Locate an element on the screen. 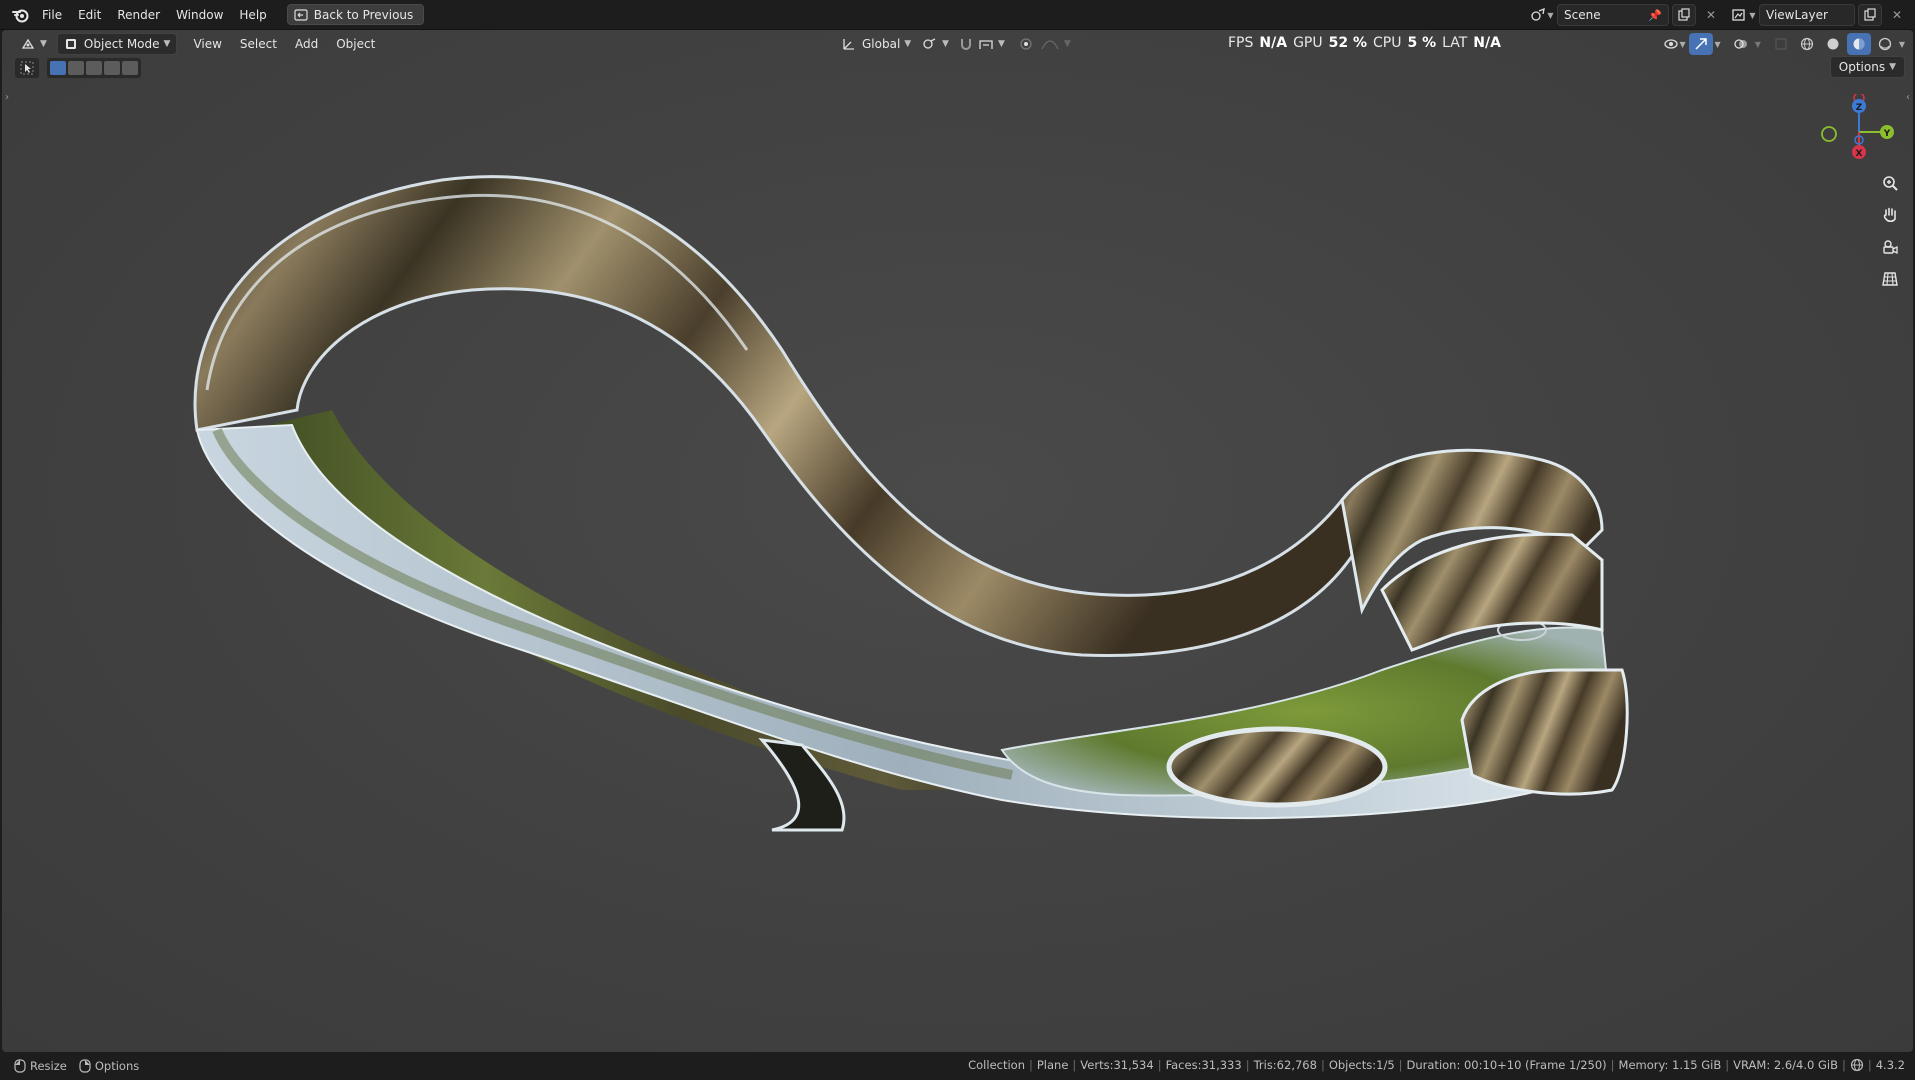  pivot-icon is located at coordinates (929, 43).